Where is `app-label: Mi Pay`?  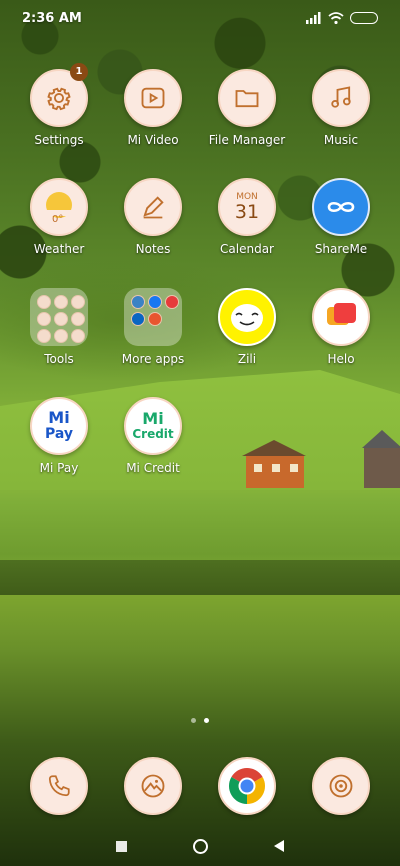 app-label: Mi Pay is located at coordinates (59, 468).